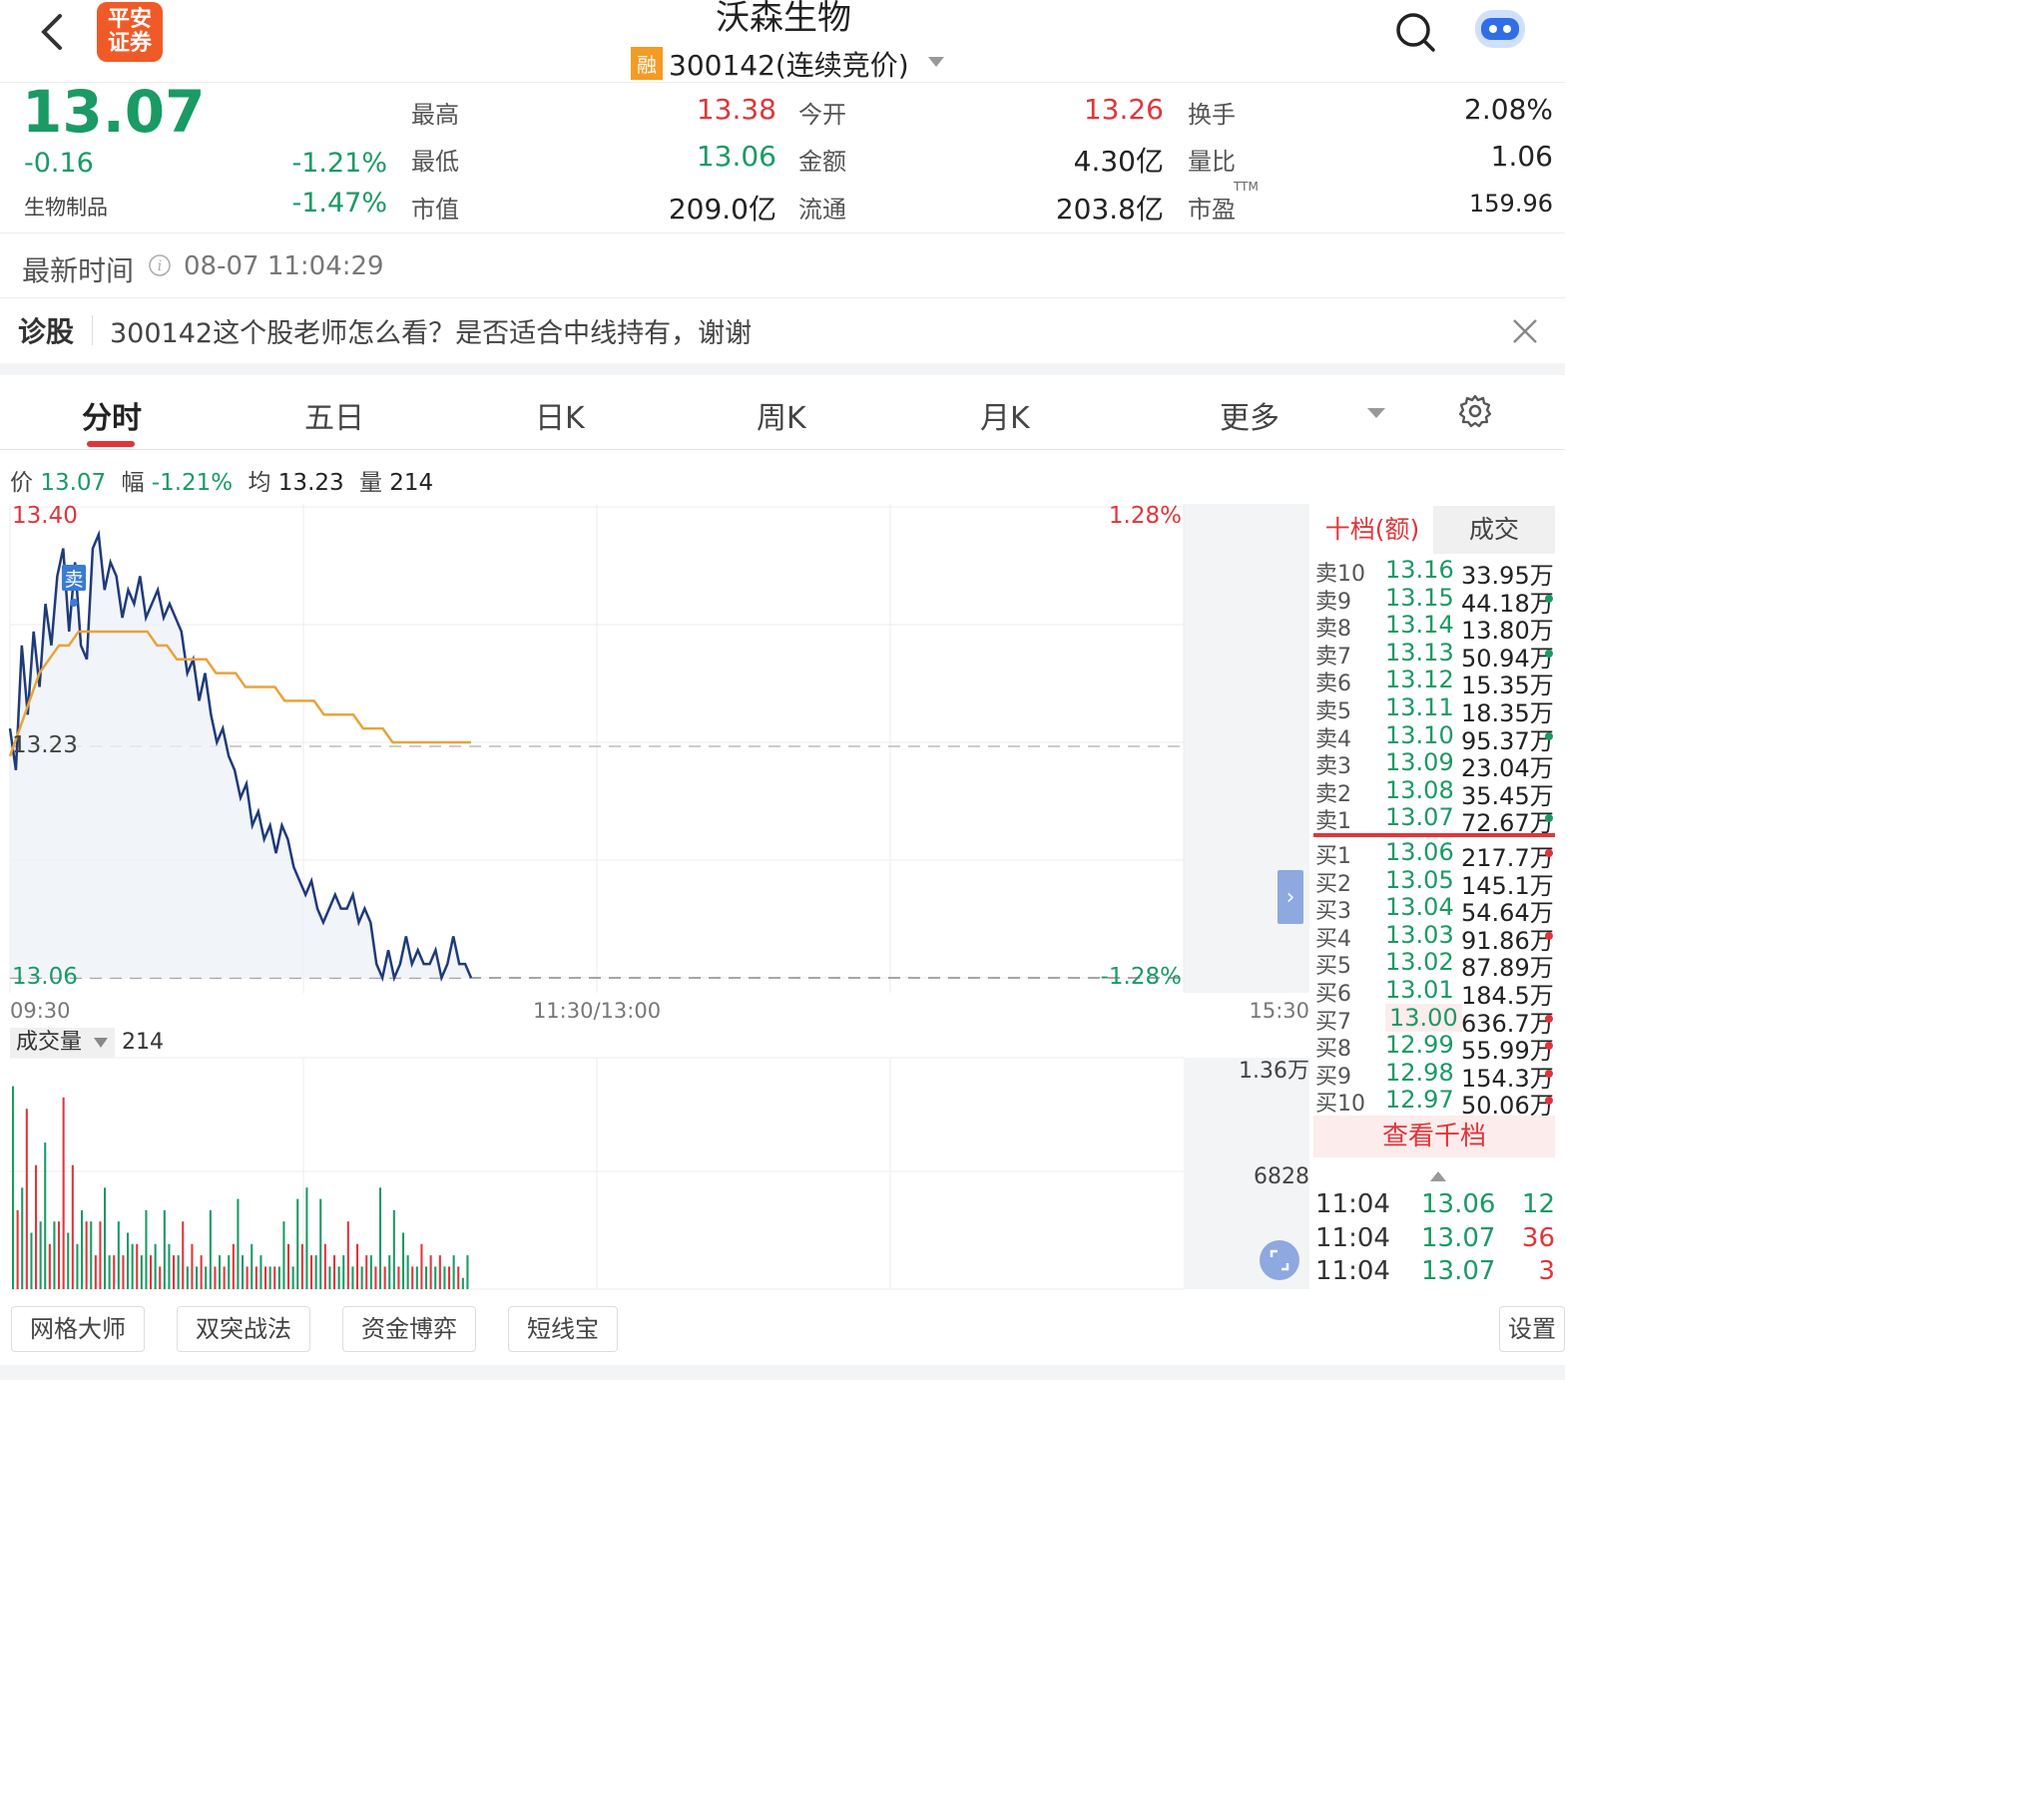 The image size is (2044, 1809). What do you see at coordinates (130, 32) in the screenshot?
I see `broker-logo: 平安 证券` at bounding box center [130, 32].